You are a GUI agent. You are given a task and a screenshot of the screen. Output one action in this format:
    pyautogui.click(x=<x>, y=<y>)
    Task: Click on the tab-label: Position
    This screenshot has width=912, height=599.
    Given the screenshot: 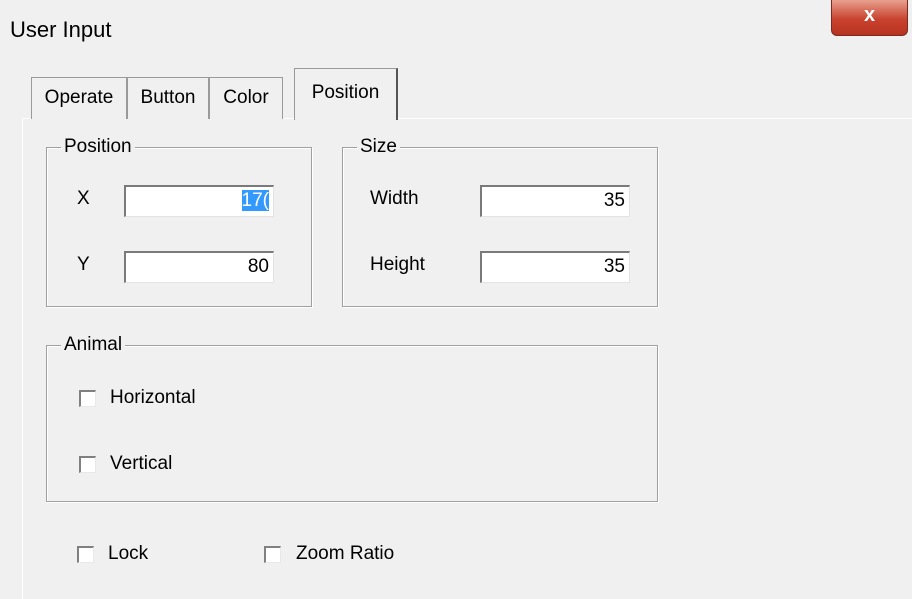 What is the action you would take?
    pyautogui.click(x=345, y=92)
    